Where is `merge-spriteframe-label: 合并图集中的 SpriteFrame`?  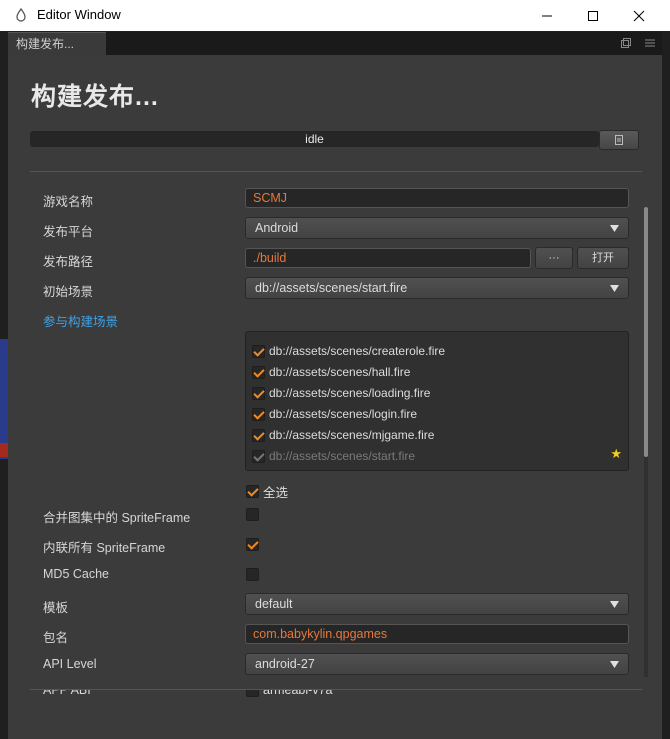 merge-spriteframe-label: 合并图集中的 SpriteFrame is located at coordinates (117, 518).